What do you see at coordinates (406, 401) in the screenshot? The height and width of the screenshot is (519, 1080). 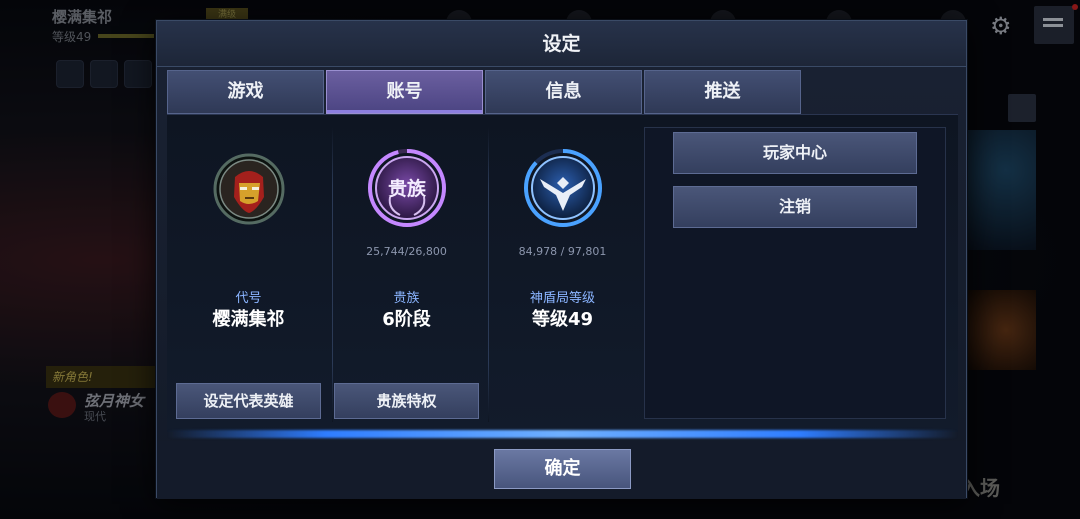 I see `nobility-privileges-button: 贵族特权` at bounding box center [406, 401].